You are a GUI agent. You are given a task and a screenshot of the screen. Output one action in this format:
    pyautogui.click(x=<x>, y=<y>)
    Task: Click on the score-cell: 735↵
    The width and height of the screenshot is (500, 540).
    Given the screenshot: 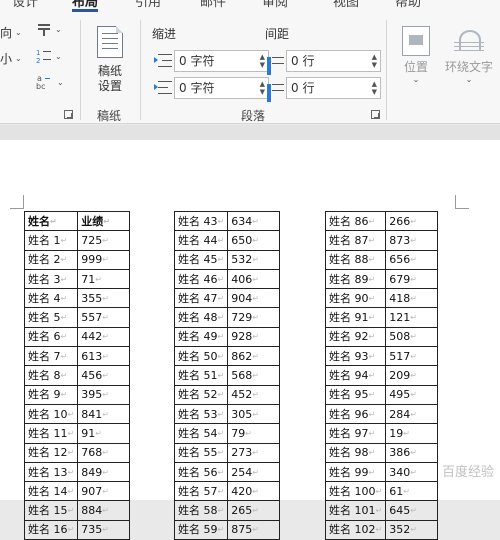 What is the action you would take?
    pyautogui.click(x=104, y=529)
    